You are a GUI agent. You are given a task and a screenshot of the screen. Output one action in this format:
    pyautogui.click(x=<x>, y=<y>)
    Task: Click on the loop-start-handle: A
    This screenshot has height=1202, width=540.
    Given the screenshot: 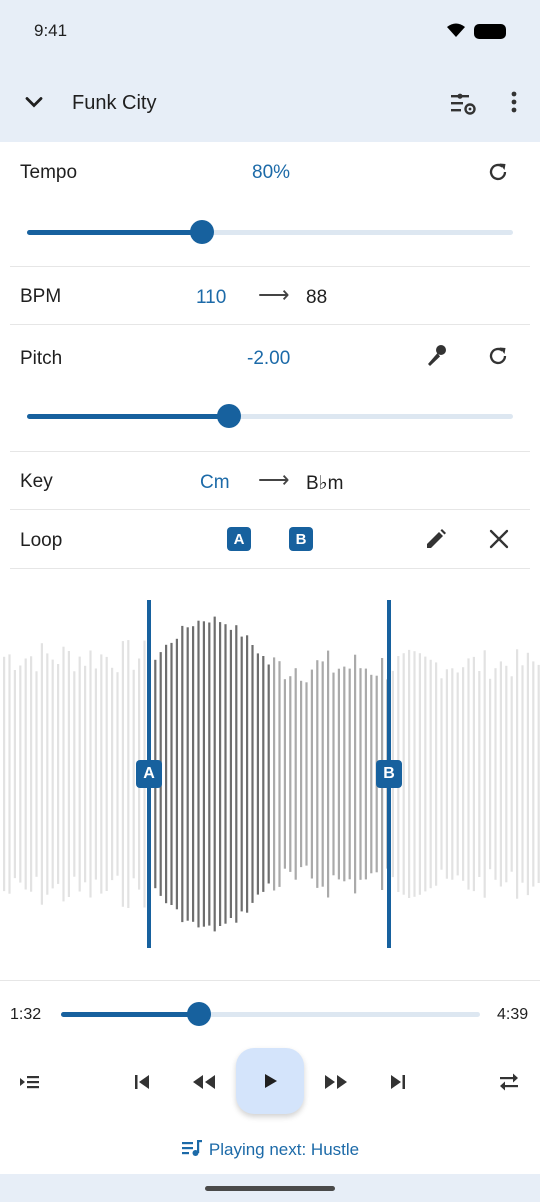 What is the action you would take?
    pyautogui.click(x=149, y=774)
    